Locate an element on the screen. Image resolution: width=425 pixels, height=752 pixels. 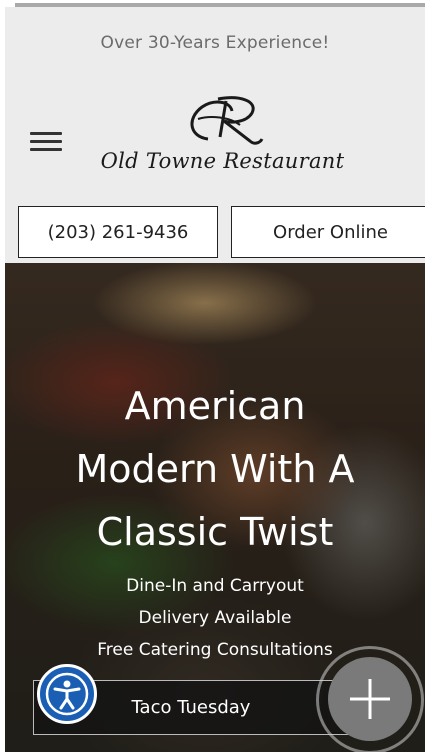
hero-subtitle: Dine-In and Carryout is located at coordinates (215, 586).